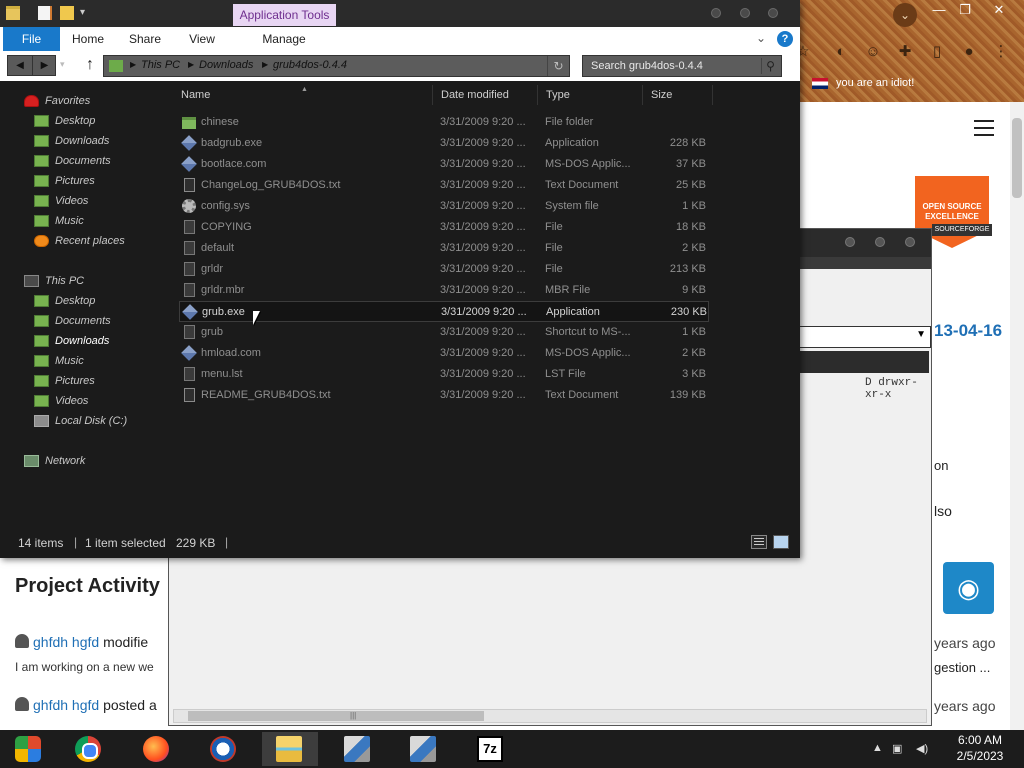  What do you see at coordinates (444, 248) in the screenshot?
I see `file-row: default 3/31/2009 9:20 ... File 2 KB` at bounding box center [444, 248].